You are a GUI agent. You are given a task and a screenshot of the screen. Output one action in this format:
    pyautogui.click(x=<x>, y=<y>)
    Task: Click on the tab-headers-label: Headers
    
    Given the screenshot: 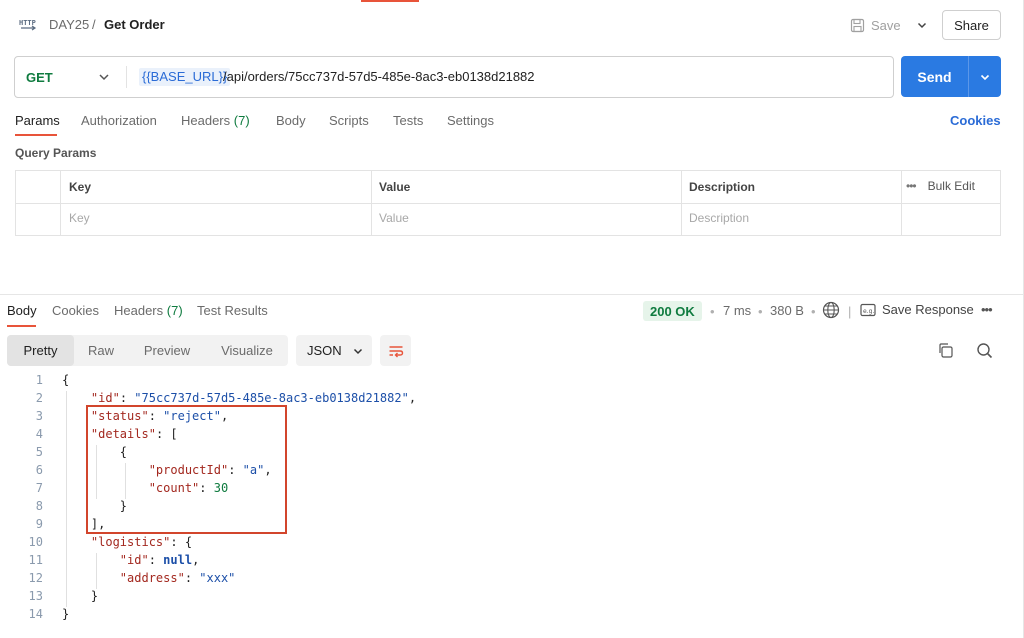 What is the action you would take?
    pyautogui.click(x=206, y=120)
    